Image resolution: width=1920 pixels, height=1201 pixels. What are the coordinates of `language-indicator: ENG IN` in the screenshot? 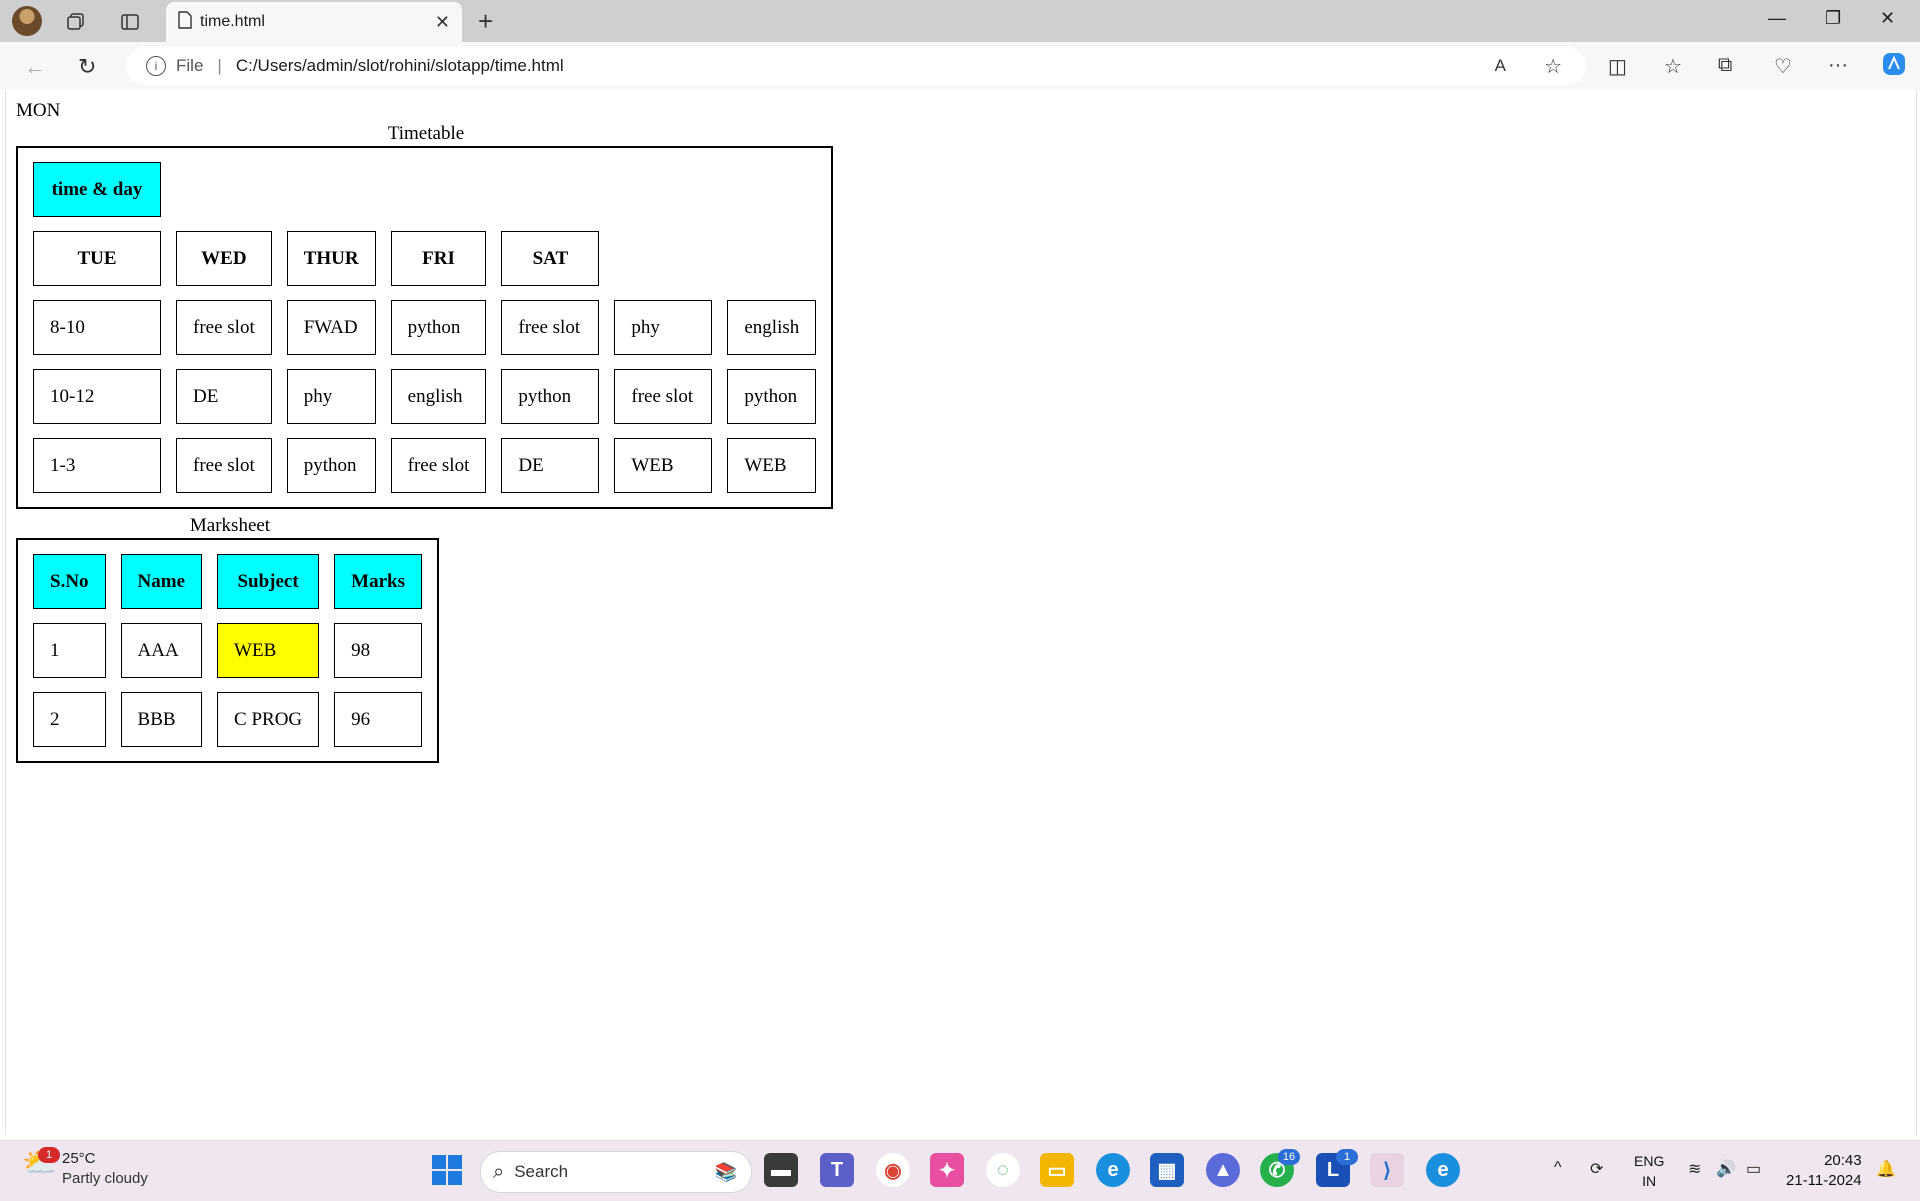 It's located at (1649, 1171).